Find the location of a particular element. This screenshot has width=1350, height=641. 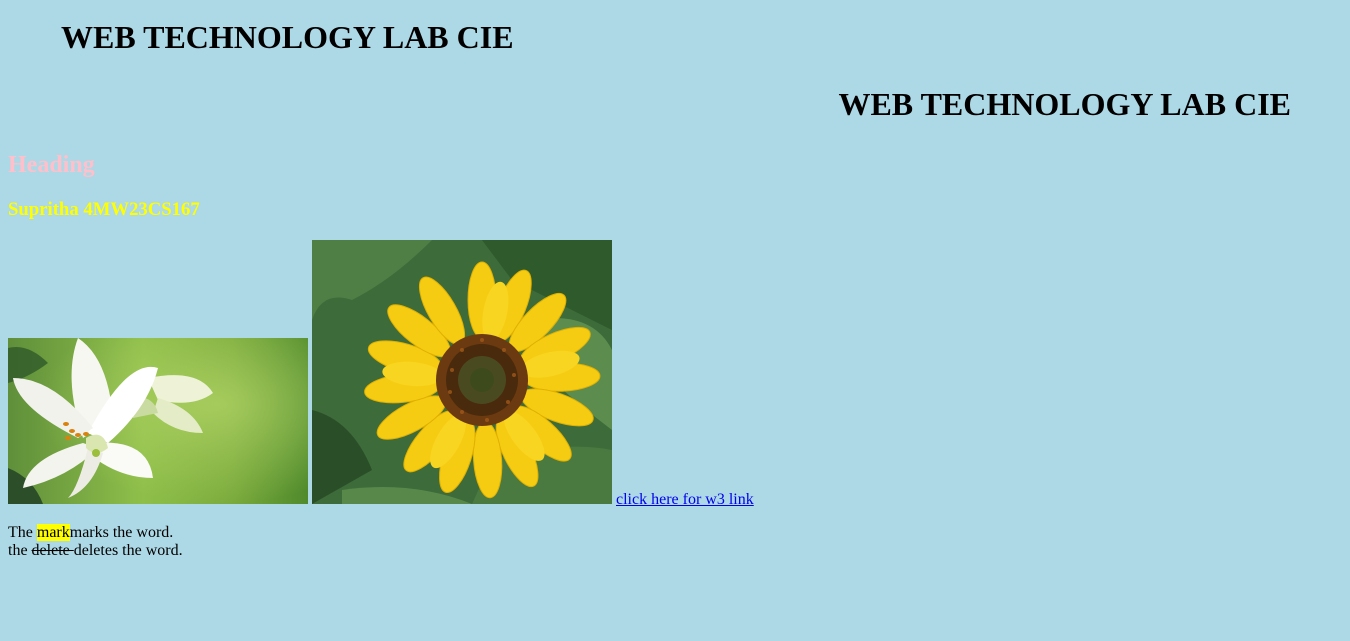

delete-sentence: the delete deletes the word. is located at coordinates (95, 550).